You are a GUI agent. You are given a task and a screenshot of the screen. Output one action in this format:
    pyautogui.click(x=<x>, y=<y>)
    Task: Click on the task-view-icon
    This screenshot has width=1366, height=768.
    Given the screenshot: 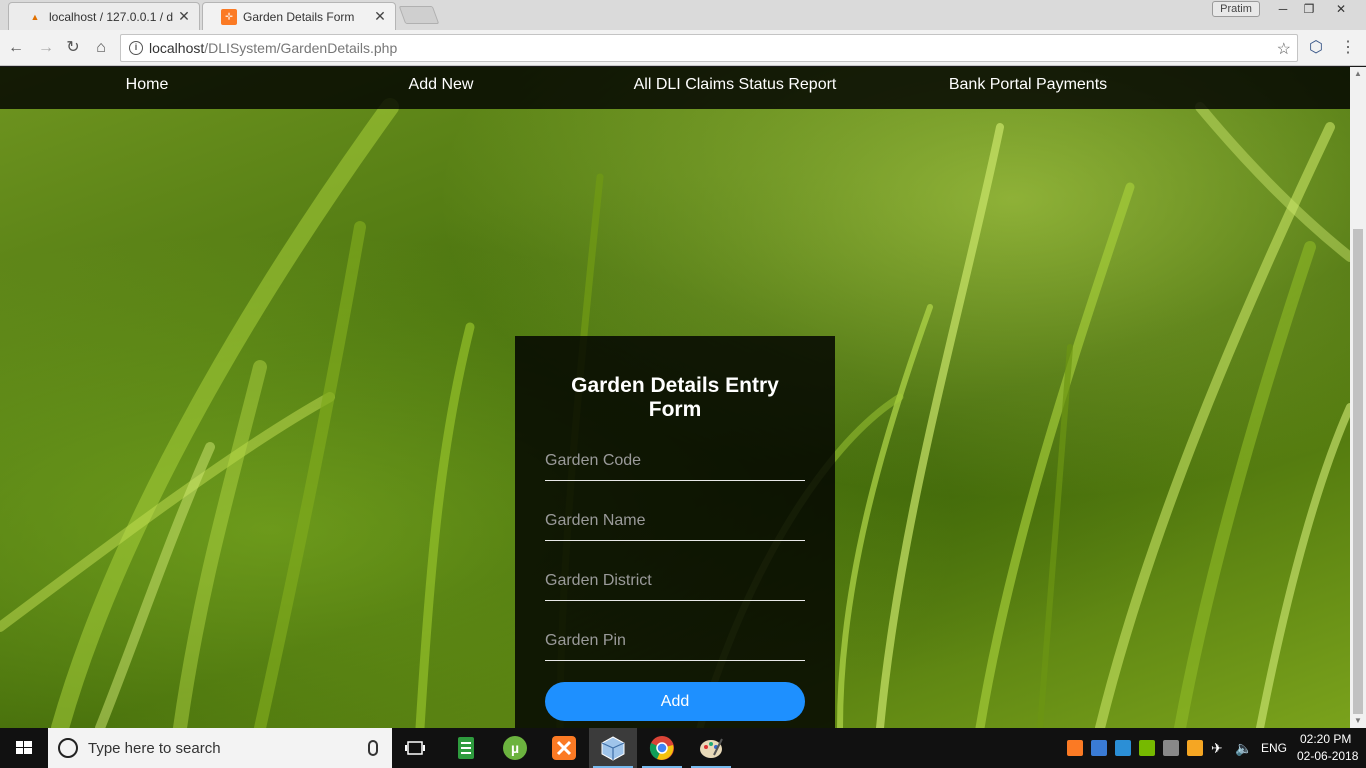 What is the action you would take?
    pyautogui.click(x=416, y=748)
    